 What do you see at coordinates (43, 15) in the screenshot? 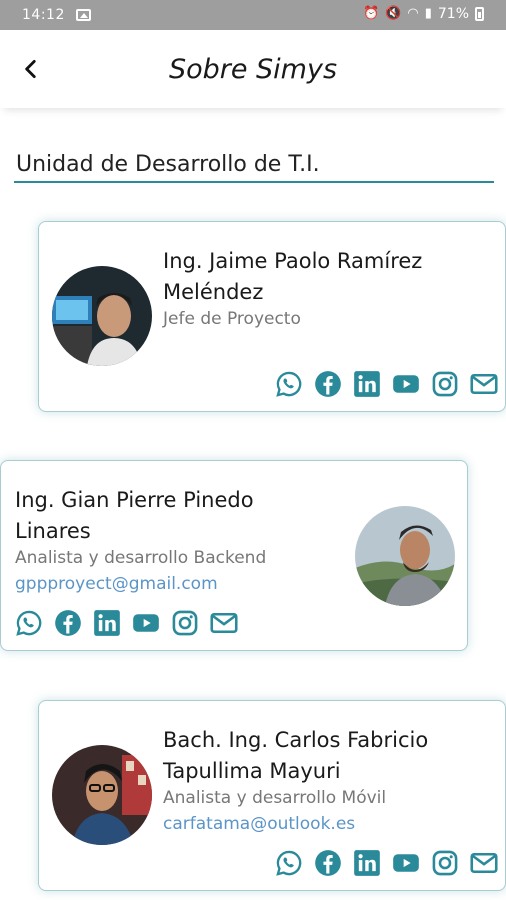
I see `status-time: 14:12` at bounding box center [43, 15].